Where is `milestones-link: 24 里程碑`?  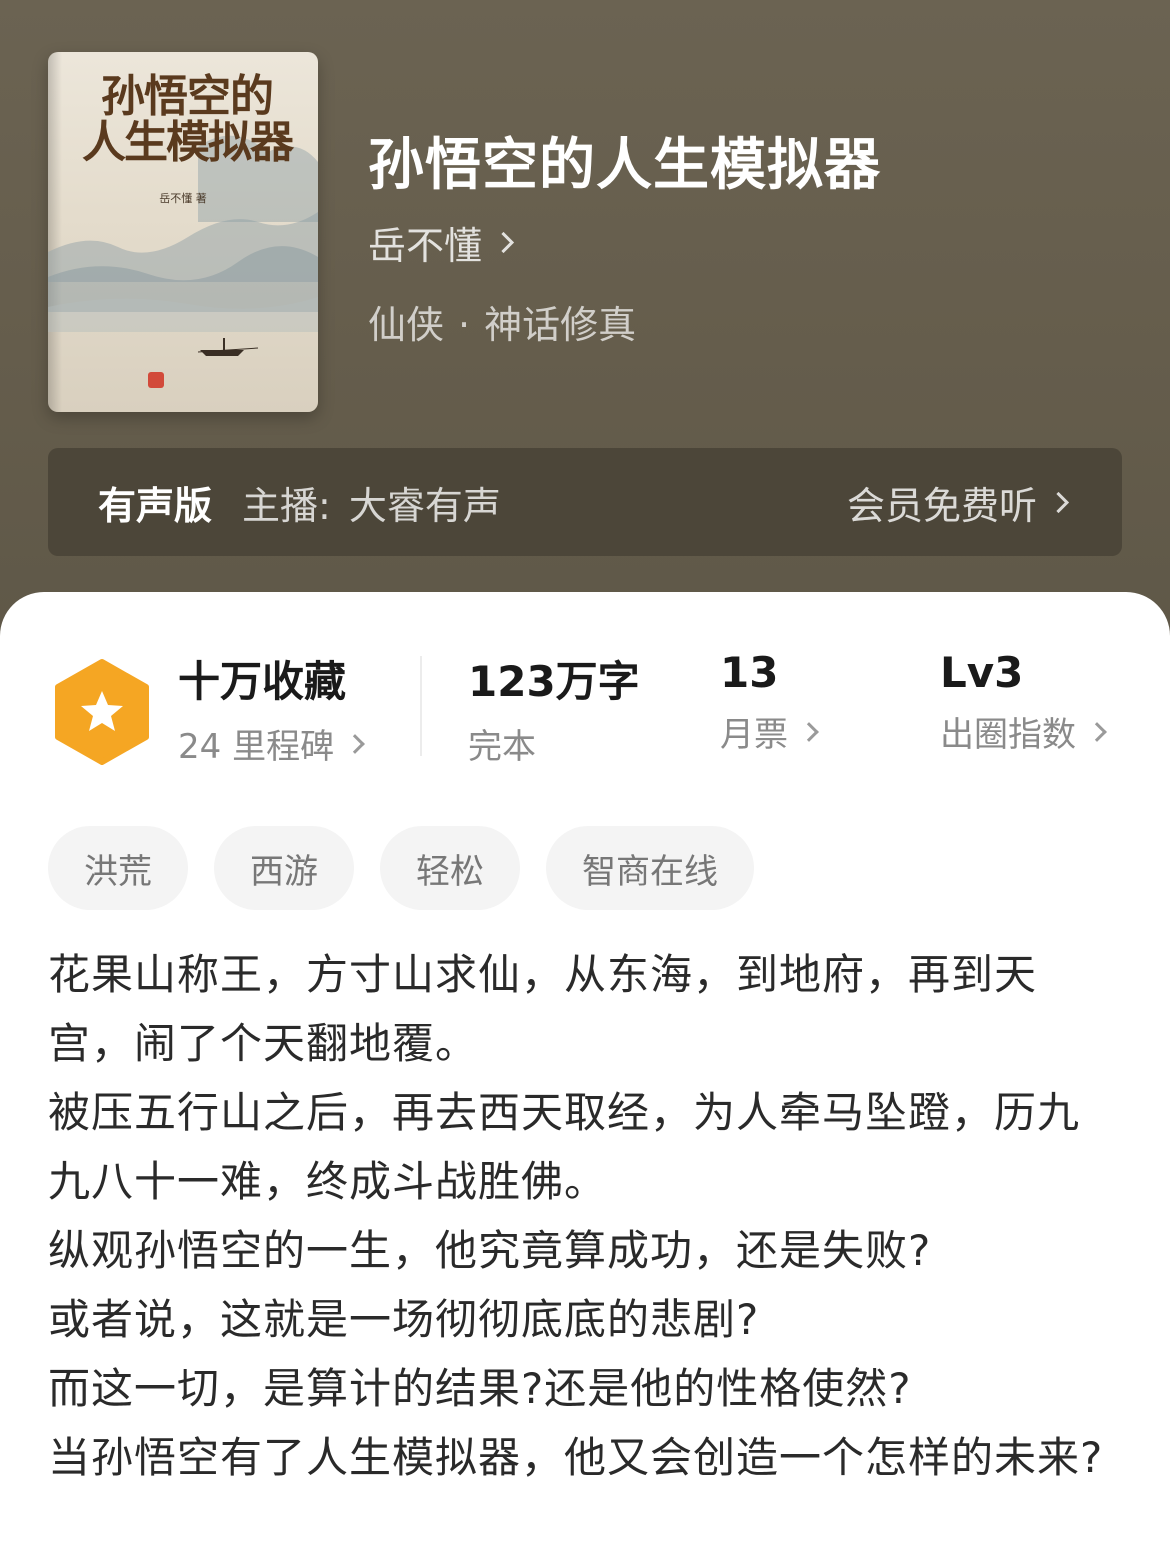
milestones-link: 24 里程碑 is located at coordinates (271, 743).